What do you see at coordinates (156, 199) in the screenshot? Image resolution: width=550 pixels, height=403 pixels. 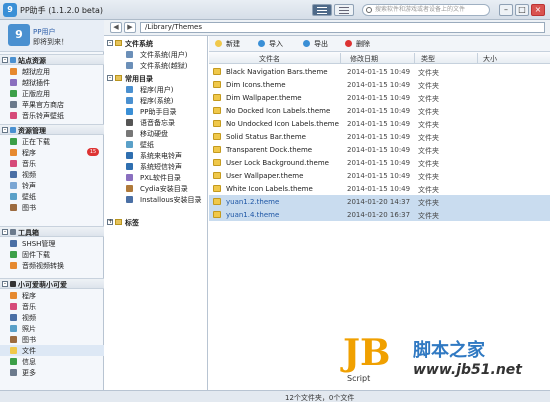 I see `tree-item-installous-dir: Installous安装目录` at bounding box center [156, 199].